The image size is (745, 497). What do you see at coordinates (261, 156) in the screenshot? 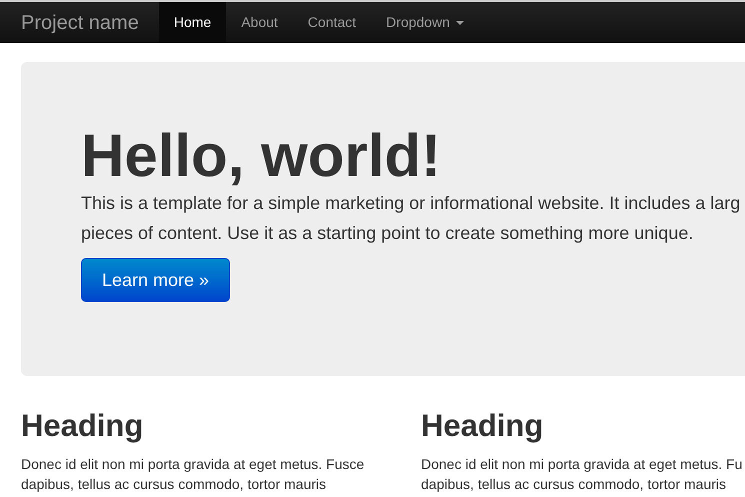
I see `hero-title: Hello, world!` at bounding box center [261, 156].